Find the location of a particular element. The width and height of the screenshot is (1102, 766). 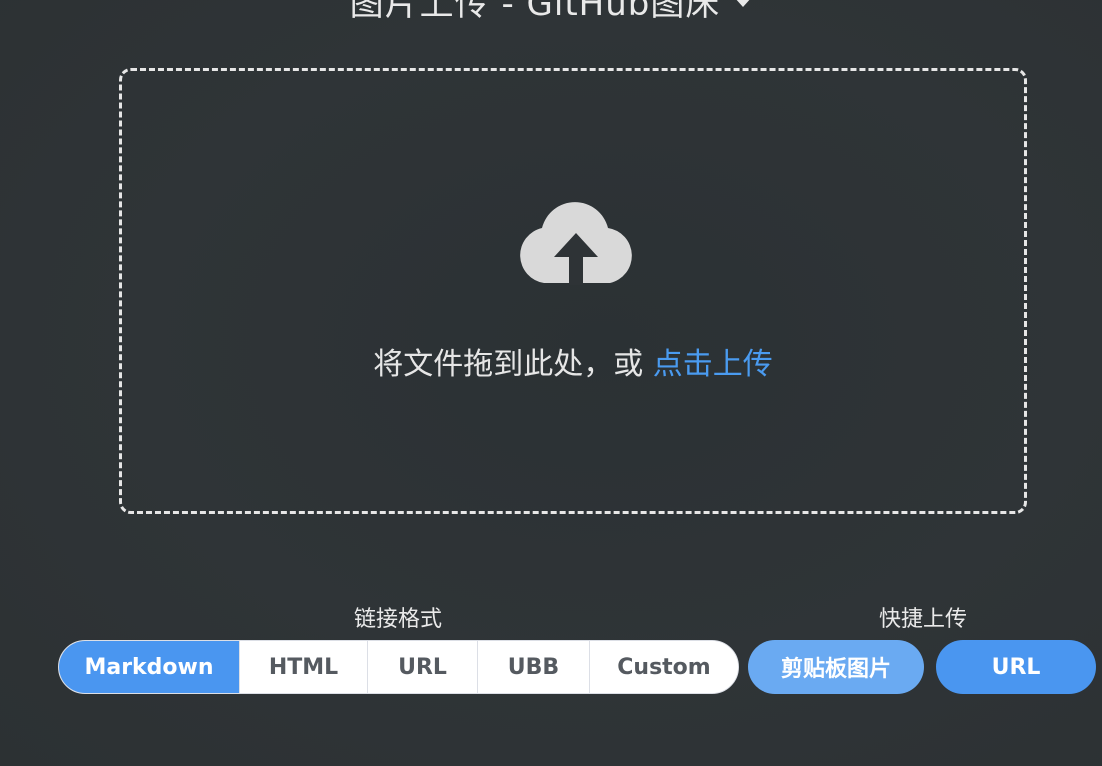

quick-upload-label: 快捷上传 is located at coordinates (922, 619).